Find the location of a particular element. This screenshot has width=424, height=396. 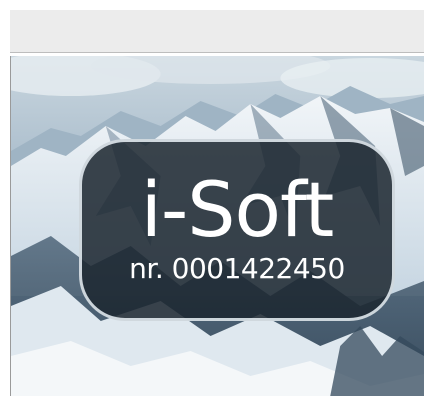

title-bar is located at coordinates (217, 31).